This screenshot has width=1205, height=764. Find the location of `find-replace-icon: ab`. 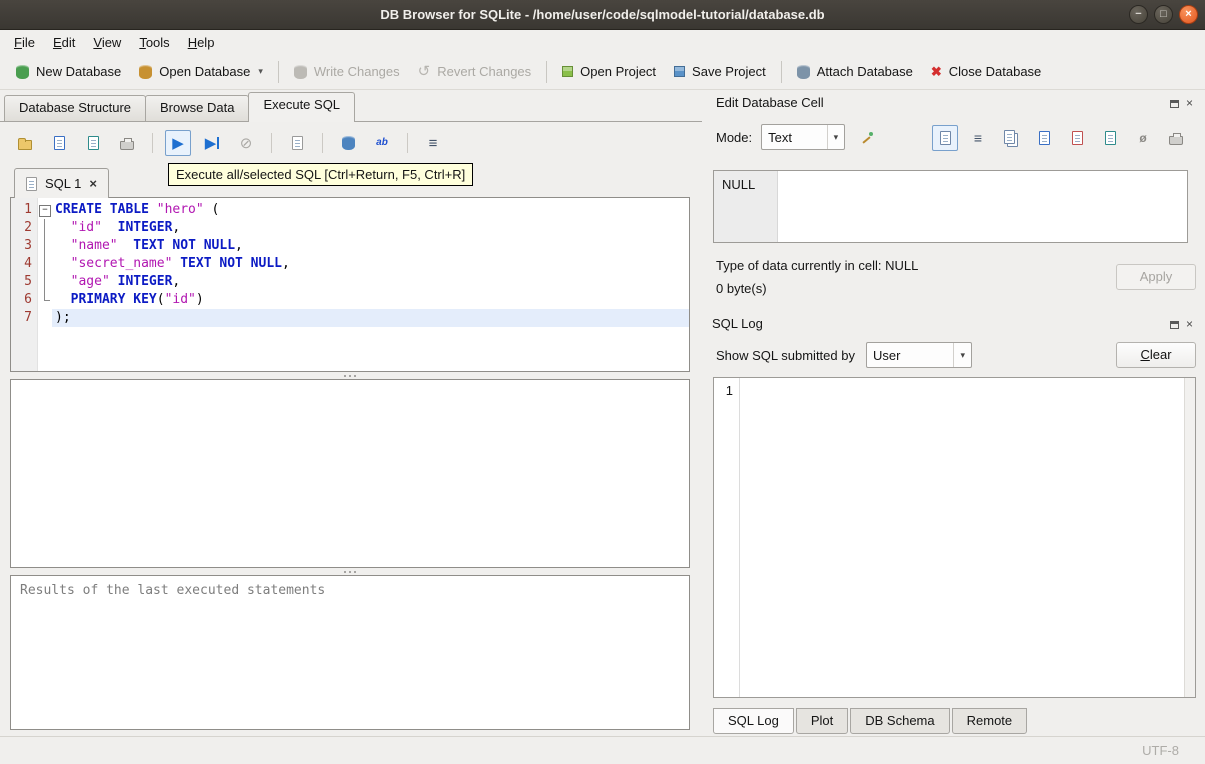

find-replace-icon: ab is located at coordinates (382, 142).